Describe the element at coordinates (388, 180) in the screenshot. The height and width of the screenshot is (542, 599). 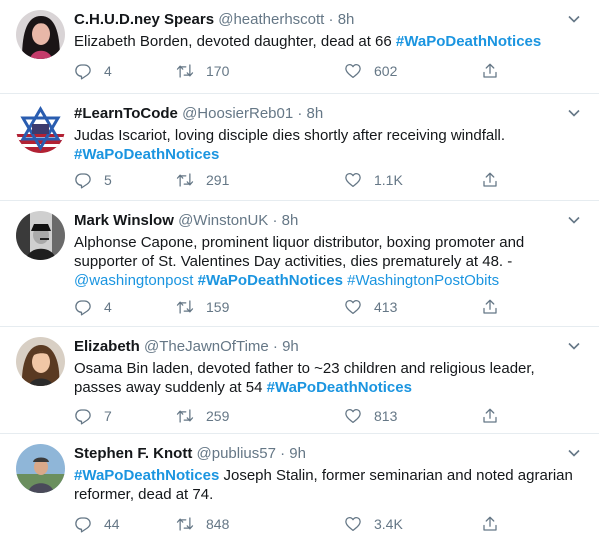
I see `like-count: 1.1K` at that location.